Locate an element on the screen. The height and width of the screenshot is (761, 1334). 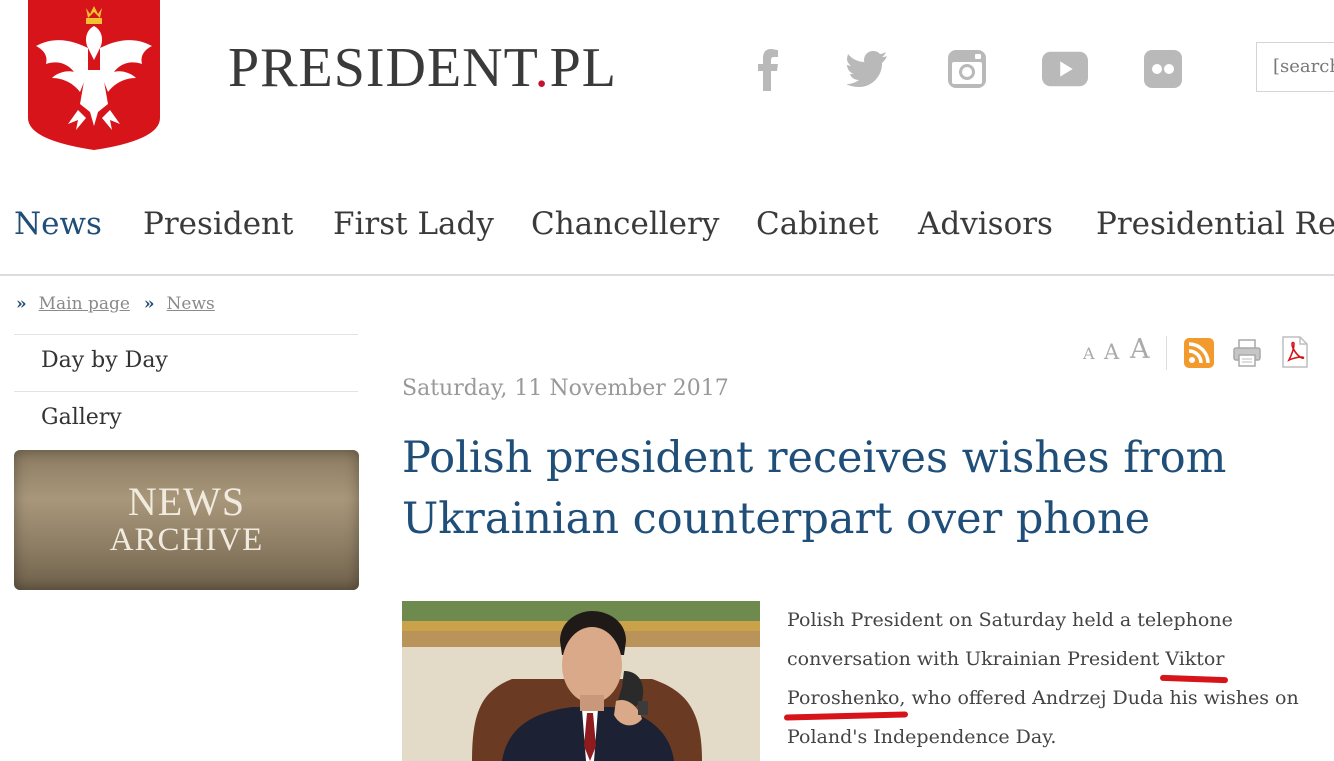
breadcrumb-link-news: News is located at coordinates (191, 304).